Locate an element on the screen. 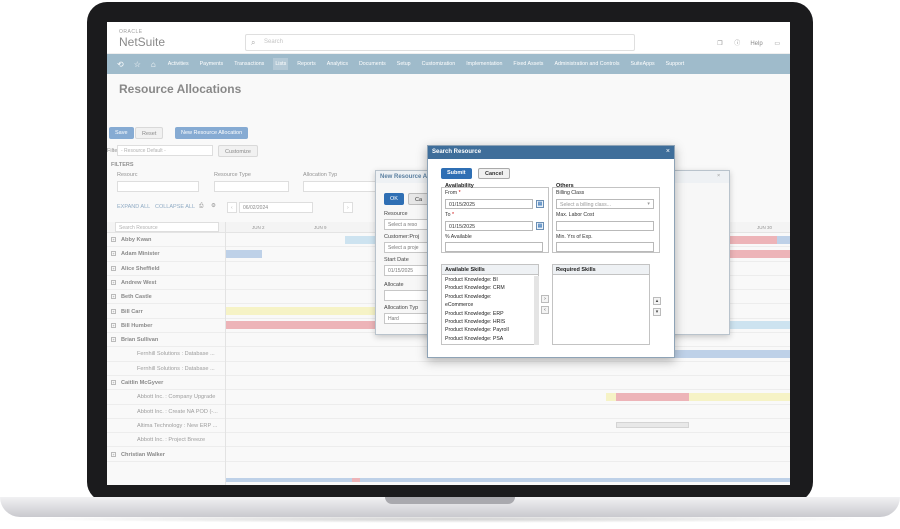  min-years-exp-label: Min. Yrs of Exp. is located at coordinates (574, 237).